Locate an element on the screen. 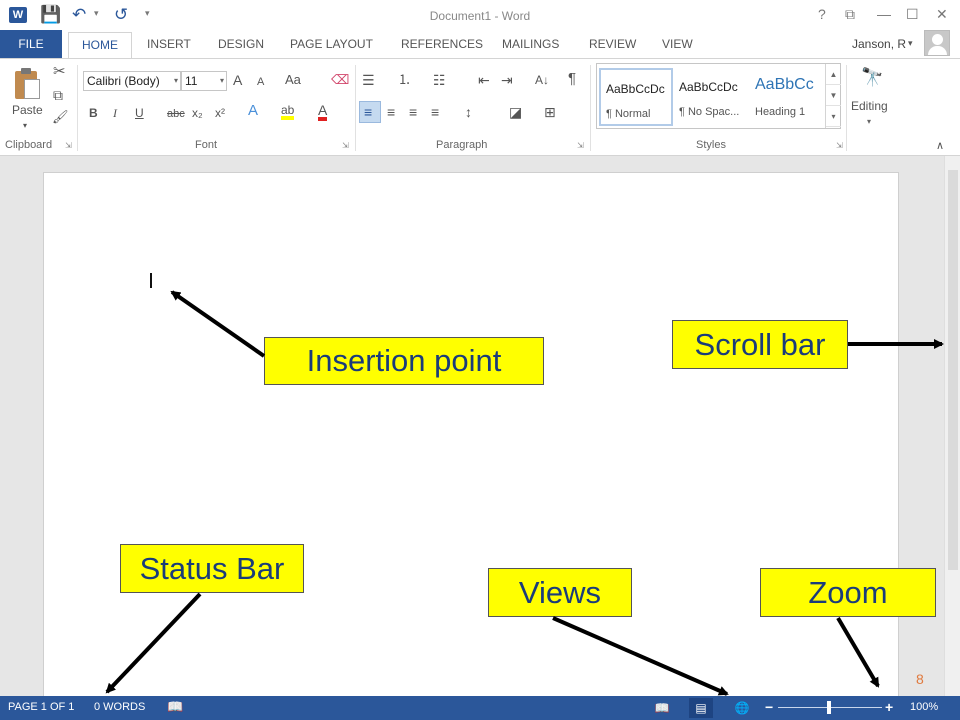 Image resolution: width=960 pixels, height=720 pixels. style-sample: AaBbCc is located at coordinates (784, 84).